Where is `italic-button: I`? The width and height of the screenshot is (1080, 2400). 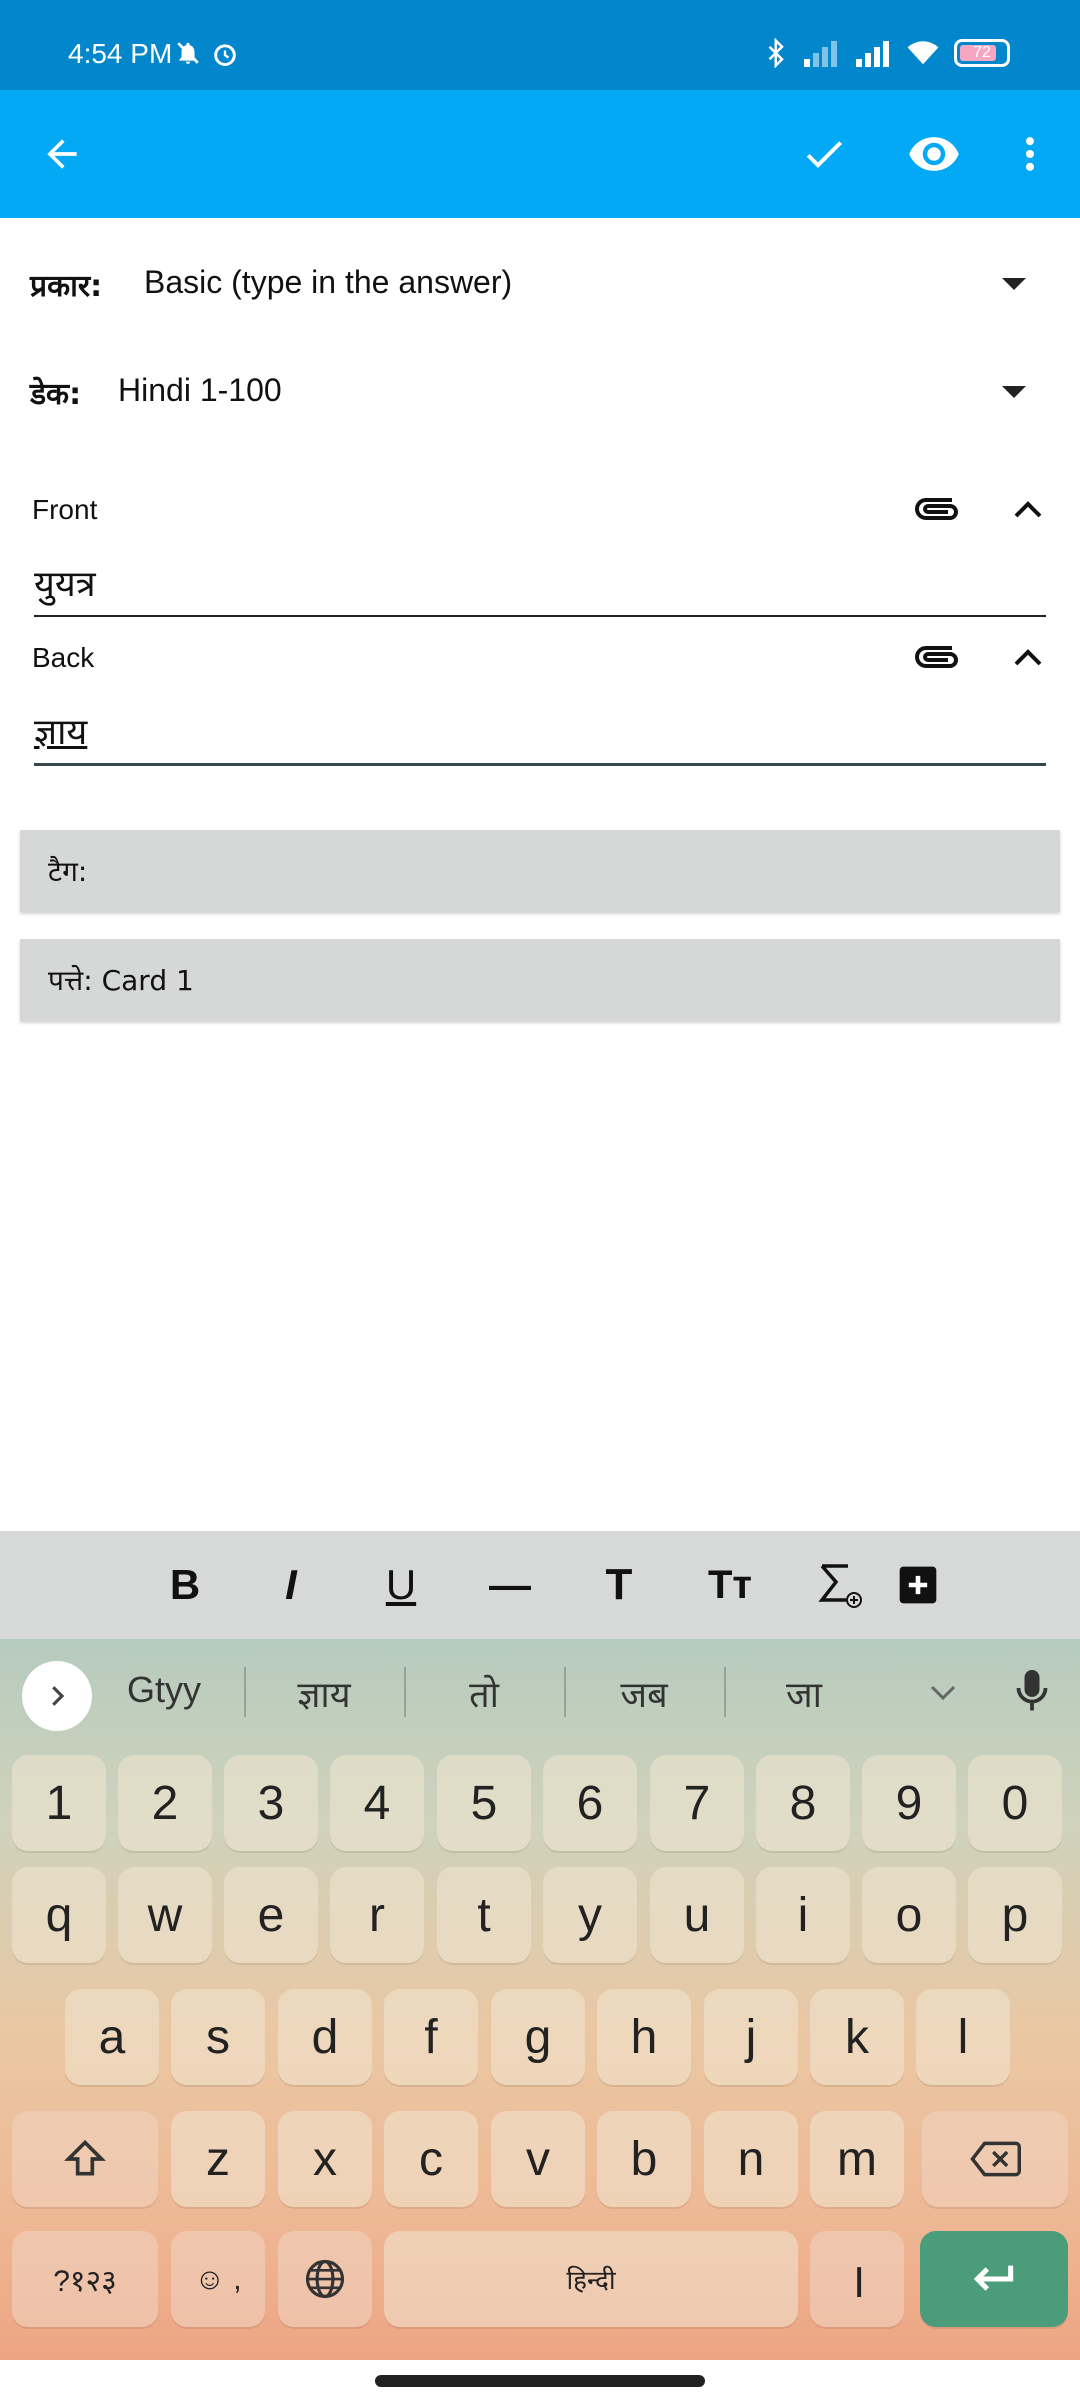
italic-button: I is located at coordinates (291, 1585).